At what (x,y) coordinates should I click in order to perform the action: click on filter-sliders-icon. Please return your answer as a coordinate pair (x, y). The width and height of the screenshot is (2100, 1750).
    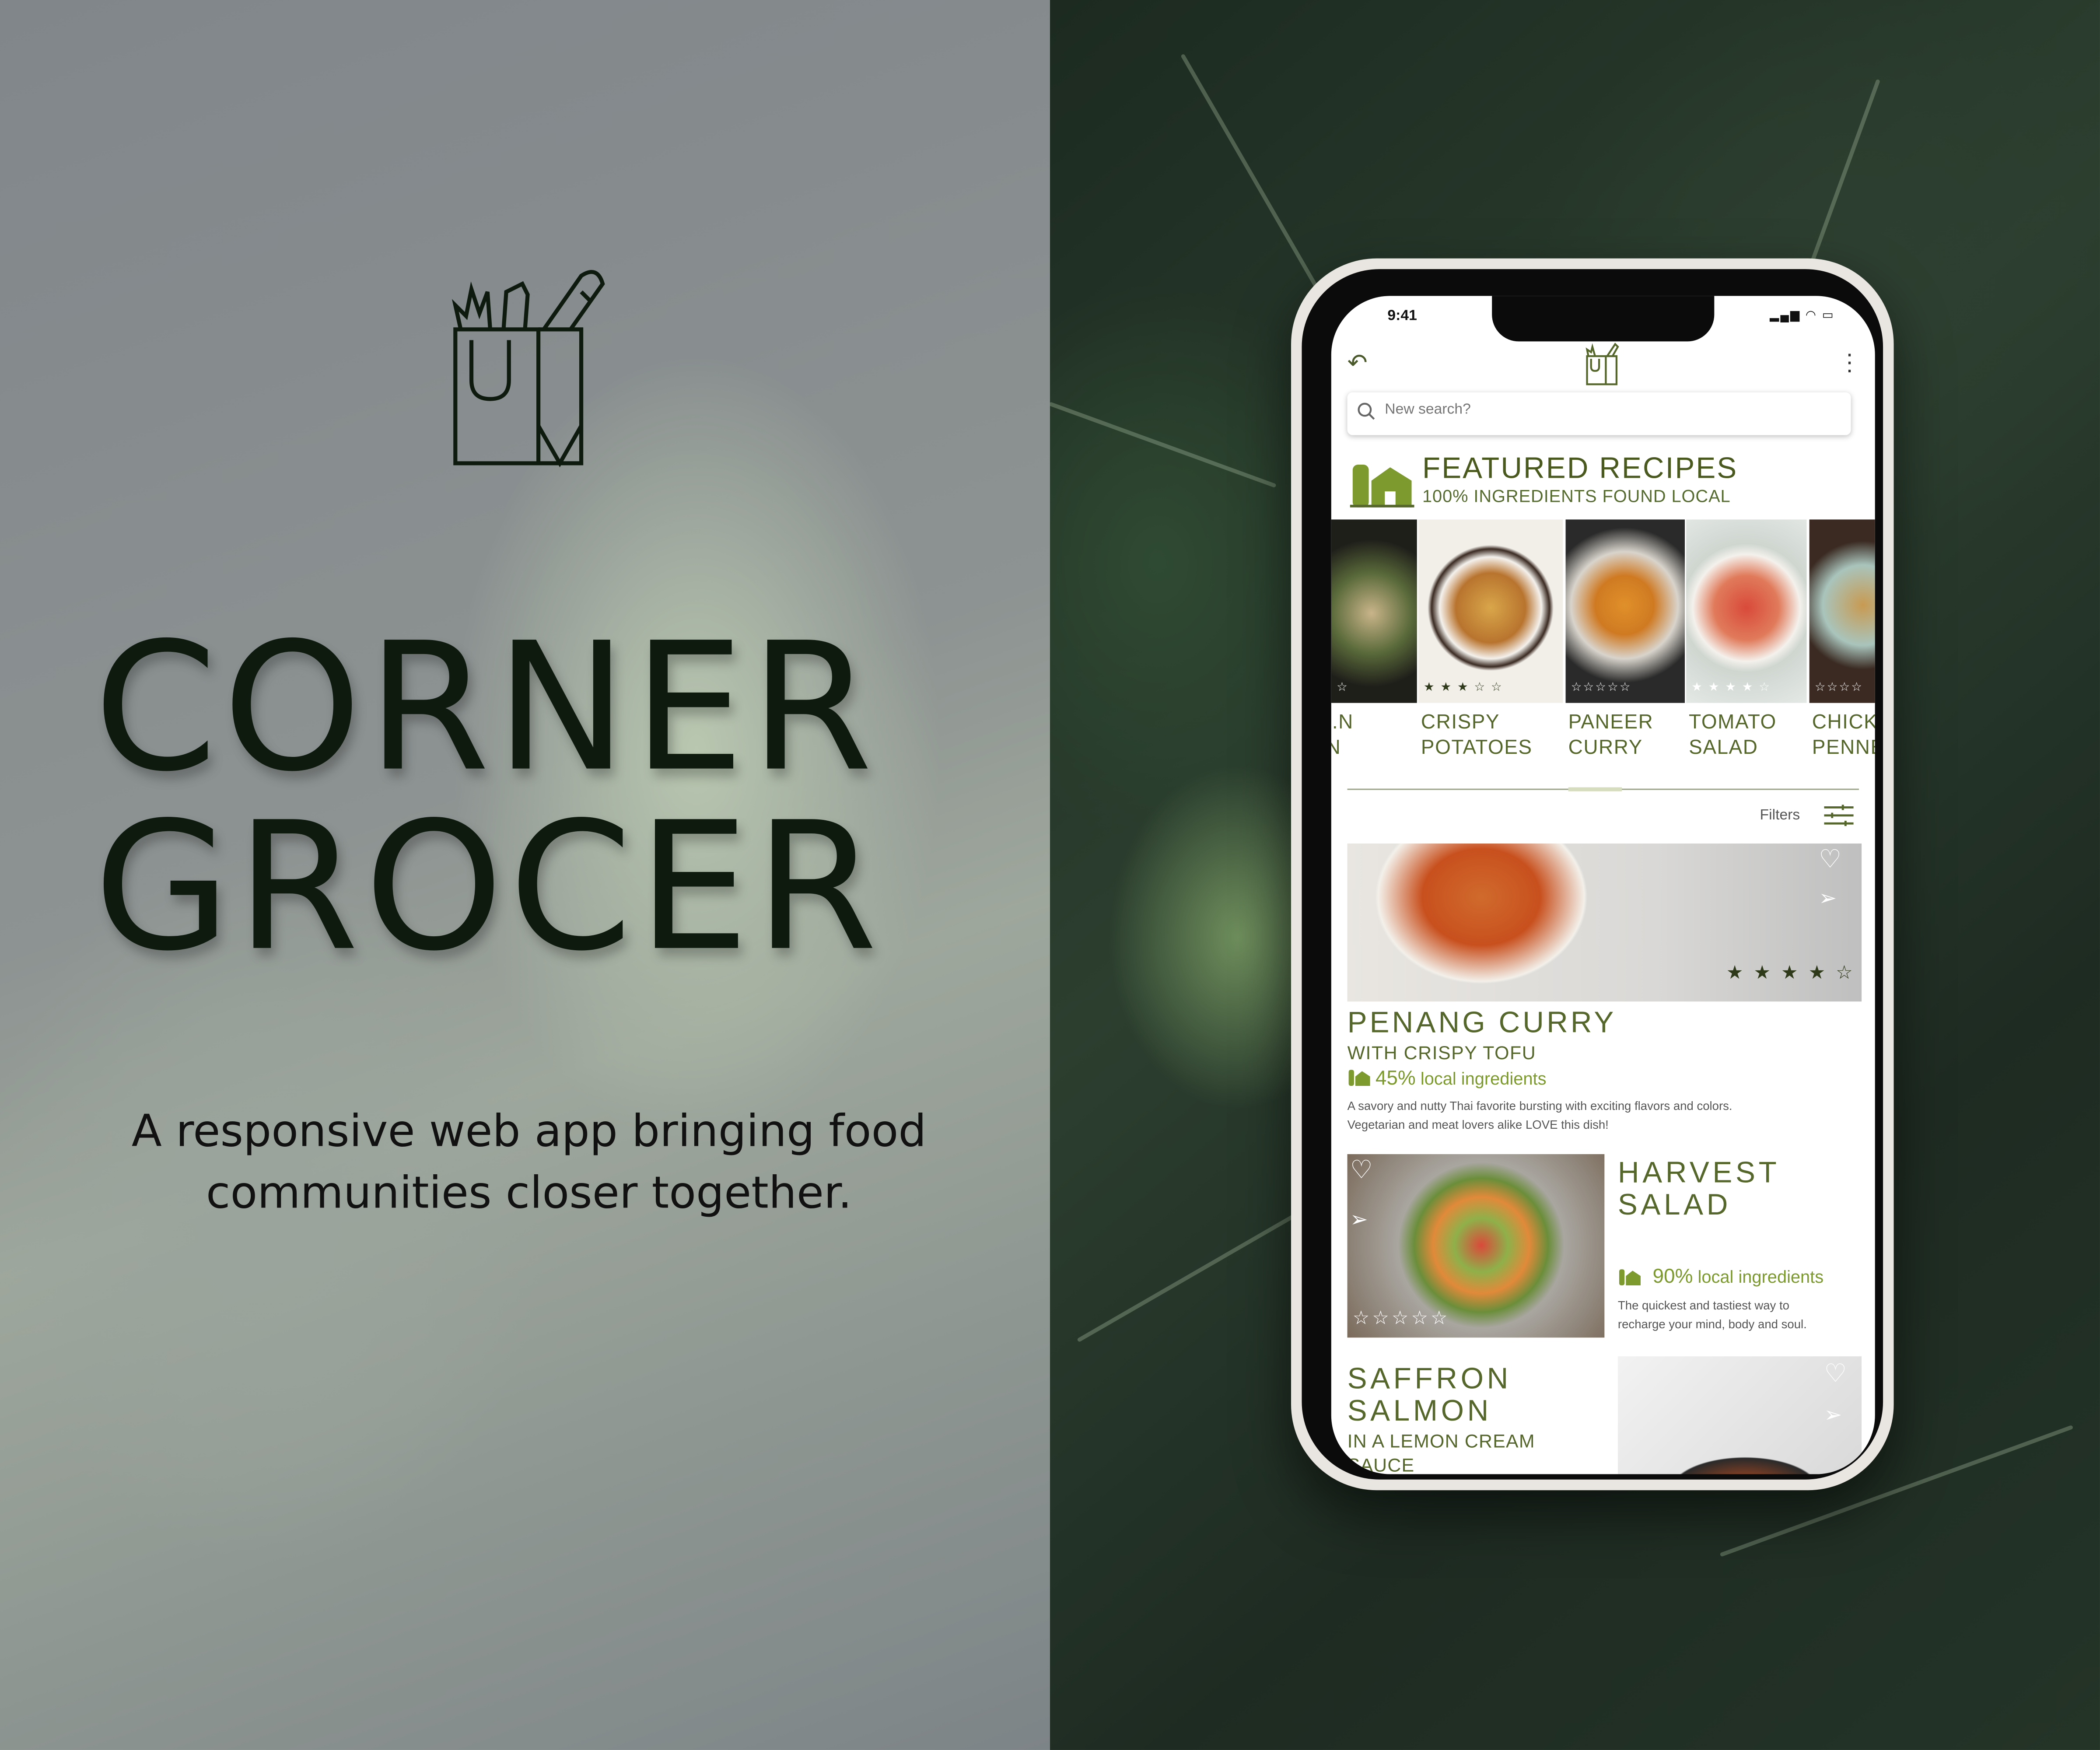
    Looking at the image, I should click on (1839, 815).